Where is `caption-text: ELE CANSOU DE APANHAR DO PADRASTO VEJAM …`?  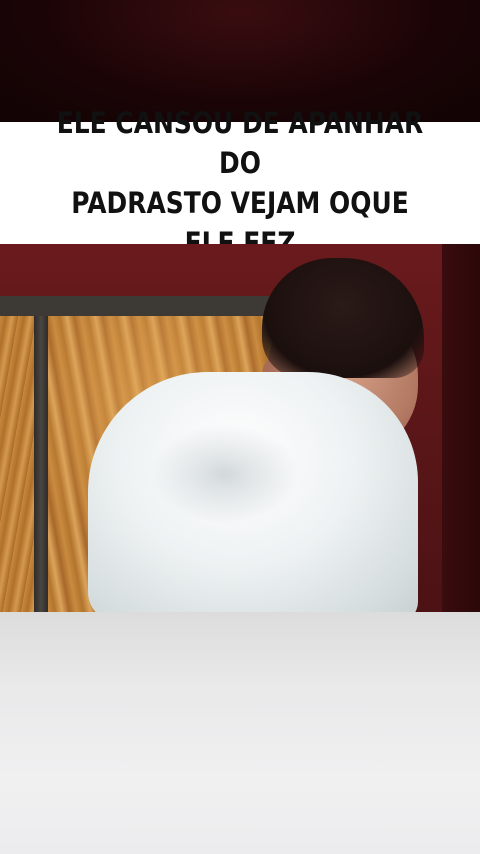 caption-text: ELE CANSOU DE APANHAR DO PADRASTO VEJAM … is located at coordinates (240, 183).